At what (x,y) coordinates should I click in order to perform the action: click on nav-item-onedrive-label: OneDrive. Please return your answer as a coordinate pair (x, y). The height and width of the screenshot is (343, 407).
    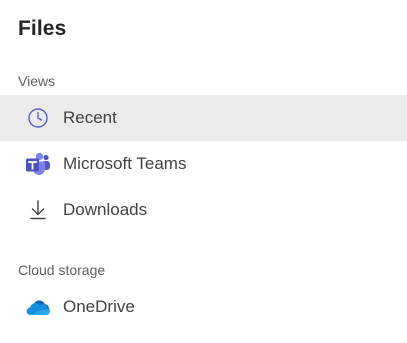
    Looking at the image, I should click on (99, 306).